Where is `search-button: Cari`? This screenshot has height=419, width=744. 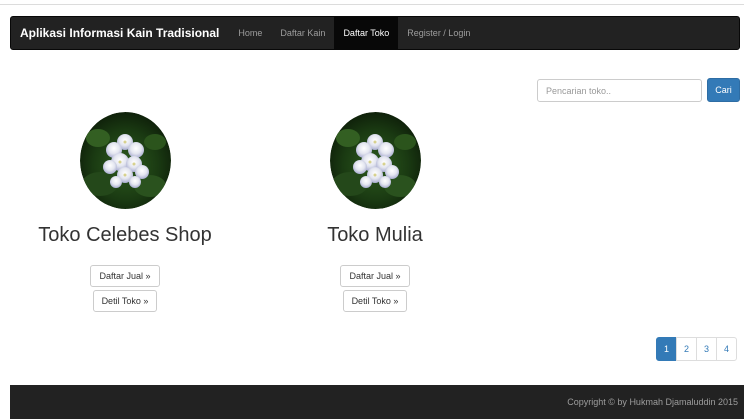
search-button: Cari is located at coordinates (723, 90).